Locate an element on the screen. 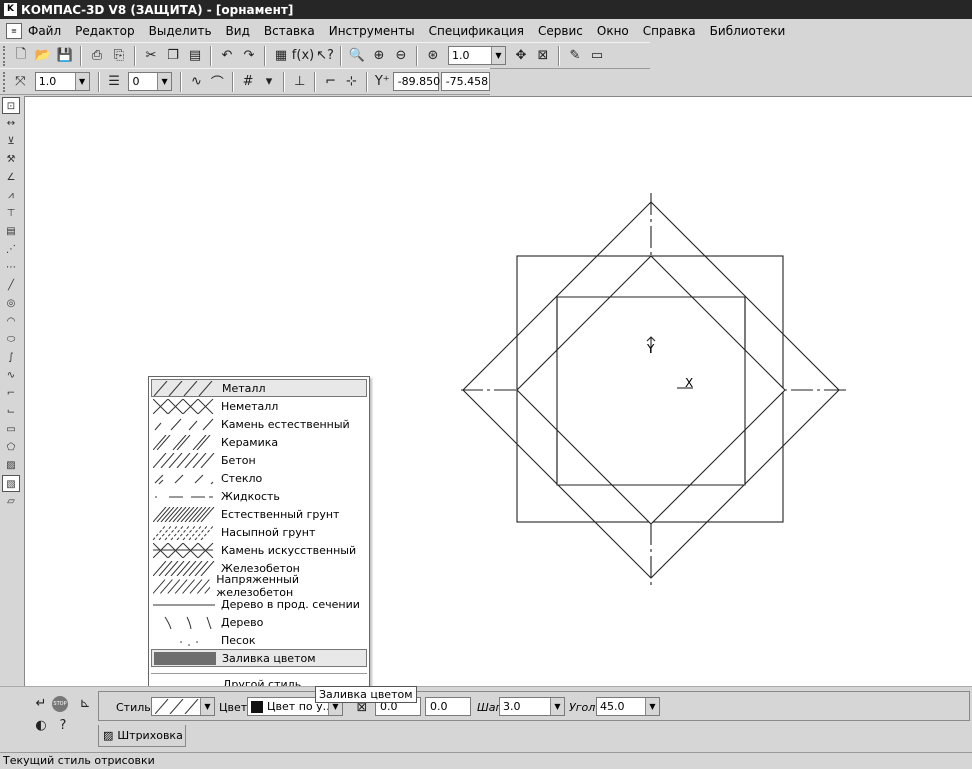 The height and width of the screenshot is (769, 972). menu-window: Окно is located at coordinates (613, 31).